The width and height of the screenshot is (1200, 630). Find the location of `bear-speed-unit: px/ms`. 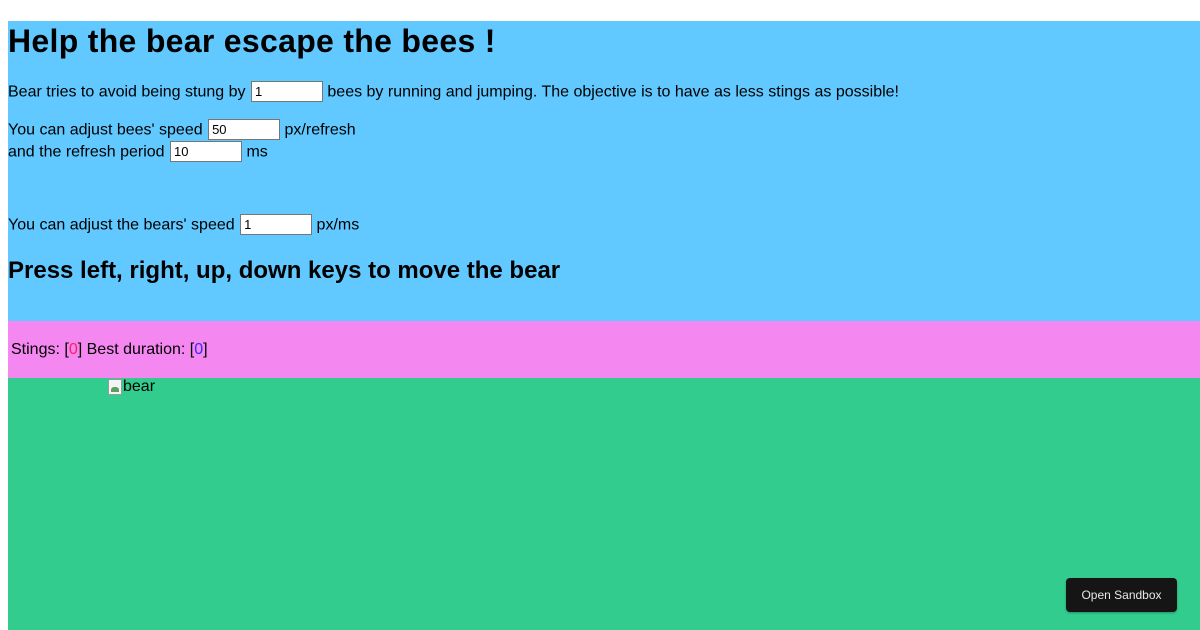

bear-speed-unit: px/ms is located at coordinates (338, 225).